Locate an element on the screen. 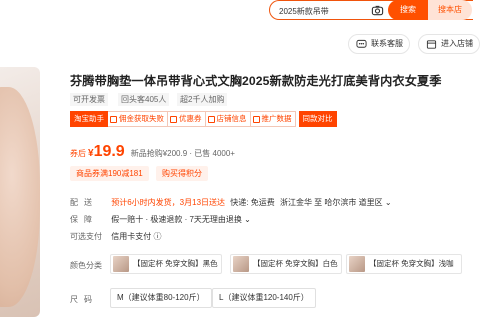 This screenshot has width=500, height=317. coupon-chip: 商品券满190减181 is located at coordinates (109, 173).